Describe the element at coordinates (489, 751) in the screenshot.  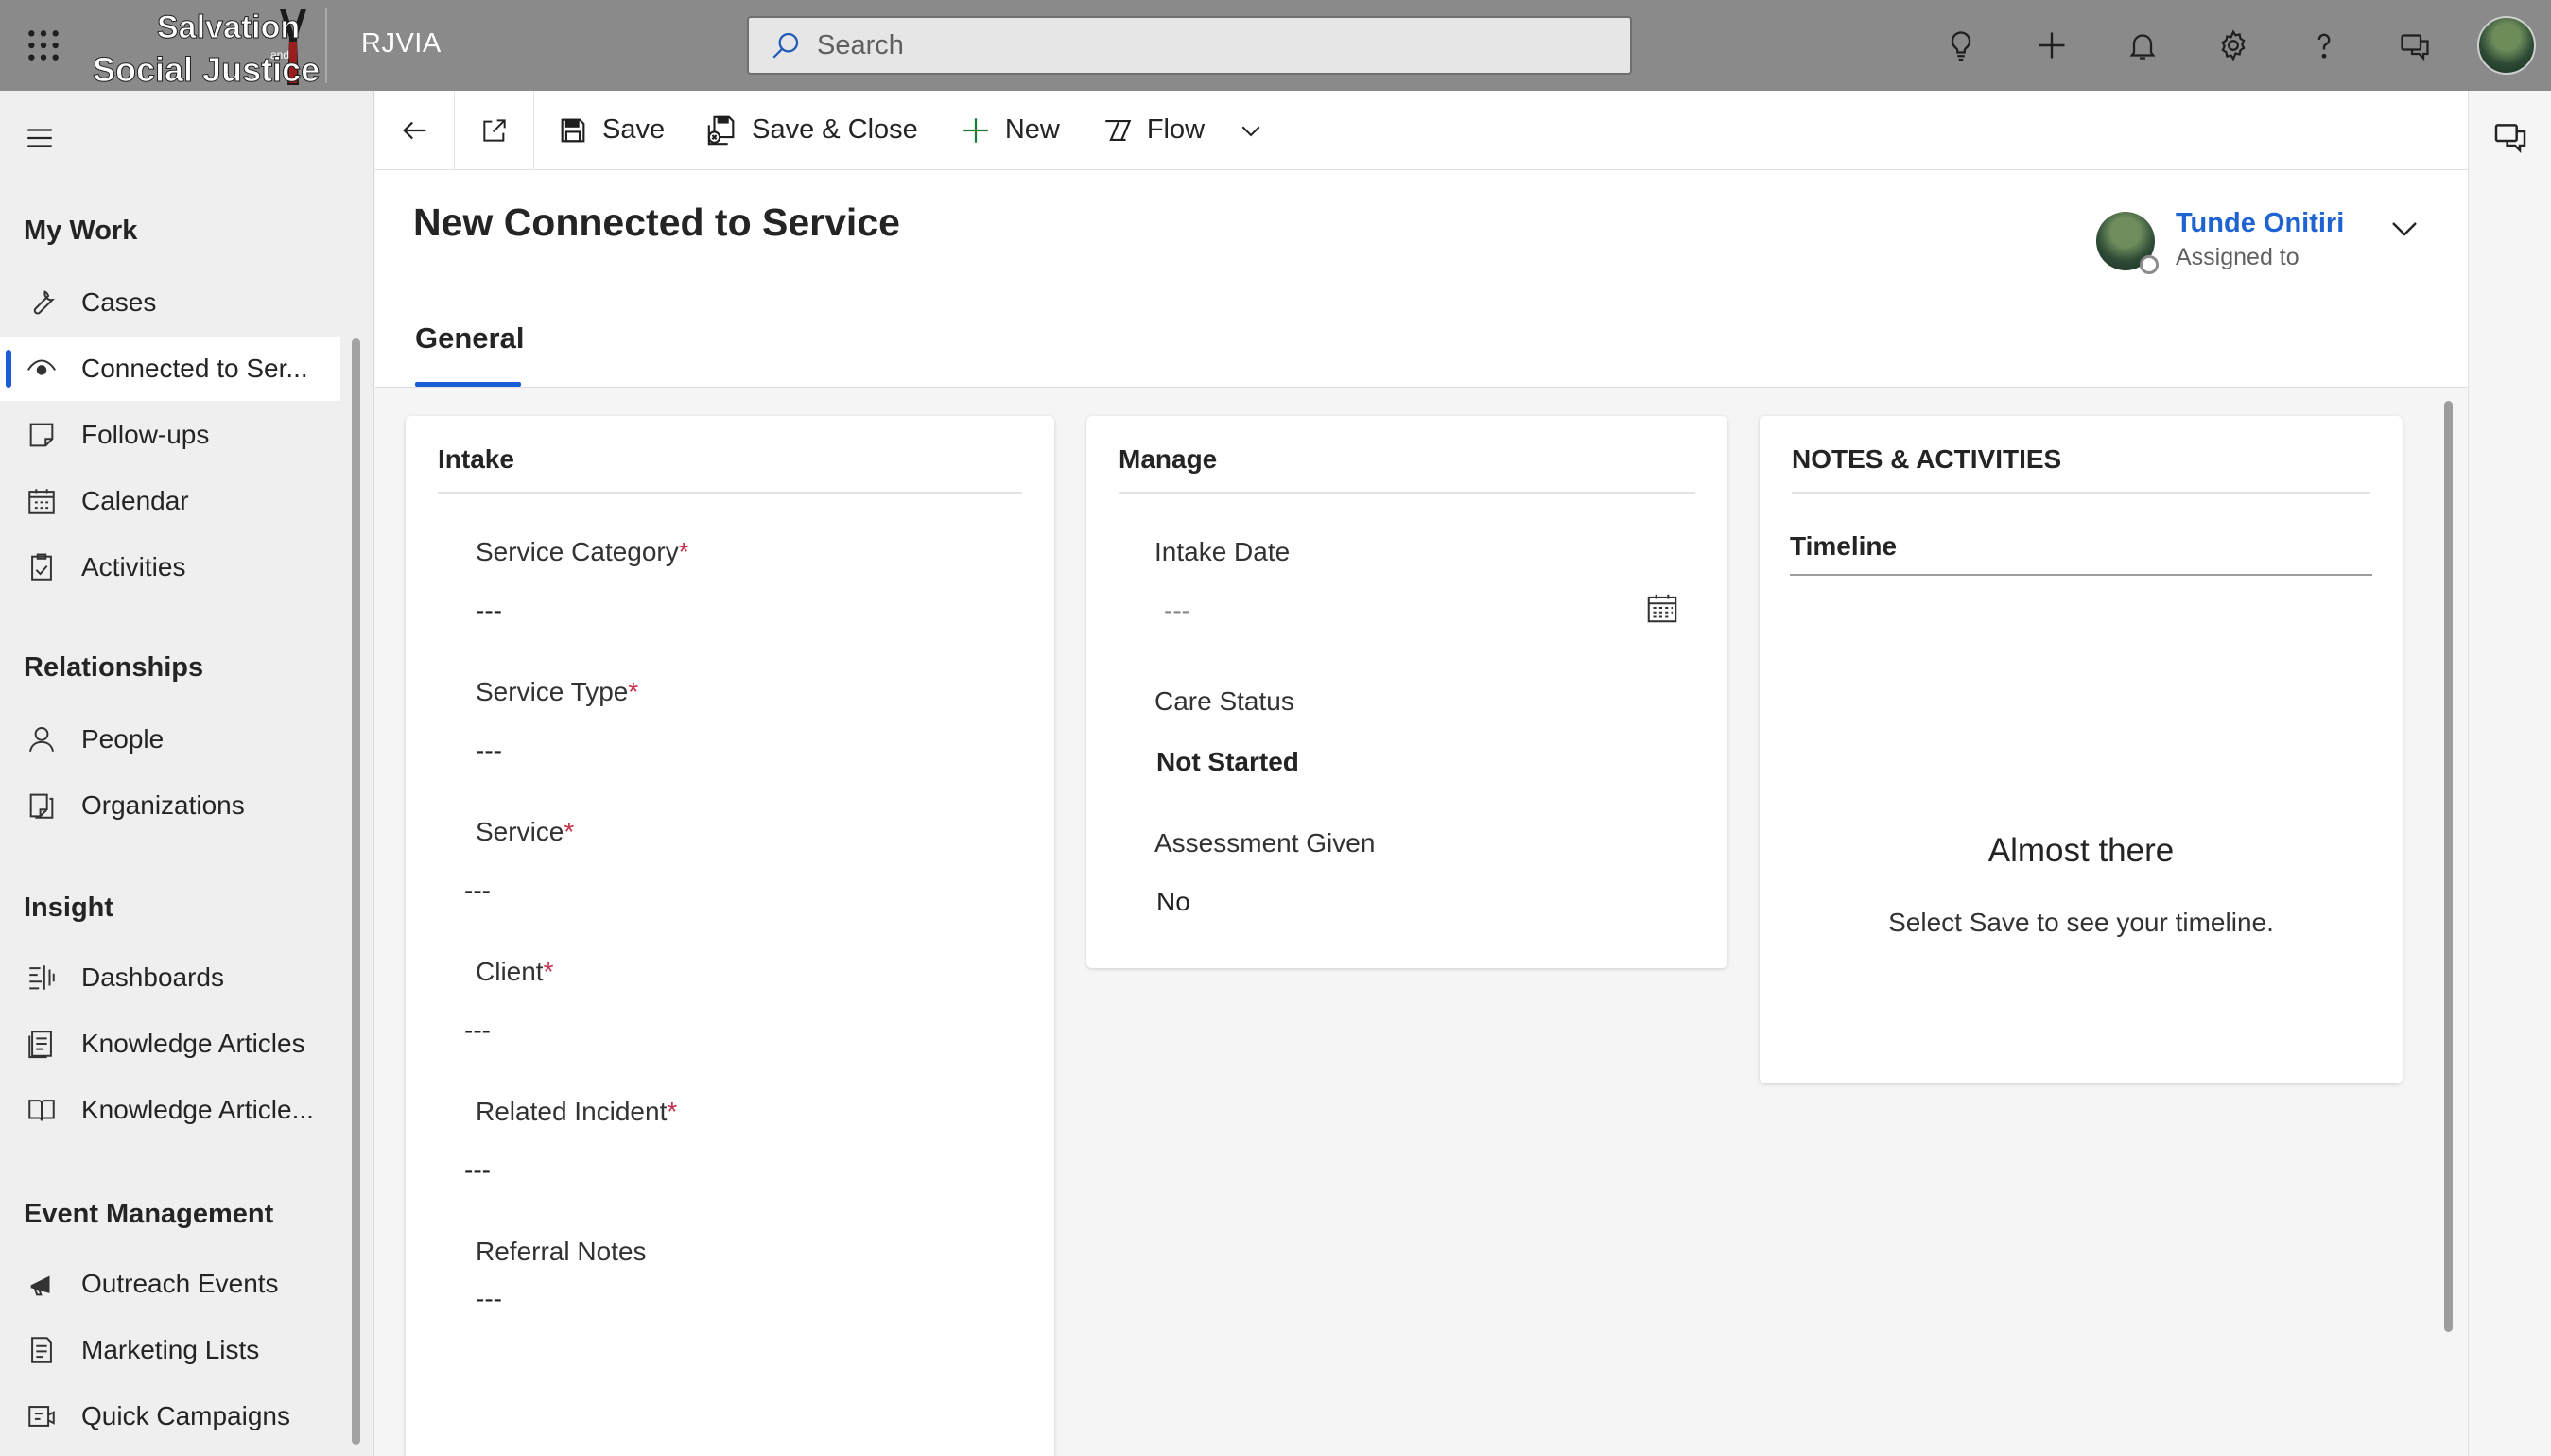
I see `service-type-field: ---` at that location.